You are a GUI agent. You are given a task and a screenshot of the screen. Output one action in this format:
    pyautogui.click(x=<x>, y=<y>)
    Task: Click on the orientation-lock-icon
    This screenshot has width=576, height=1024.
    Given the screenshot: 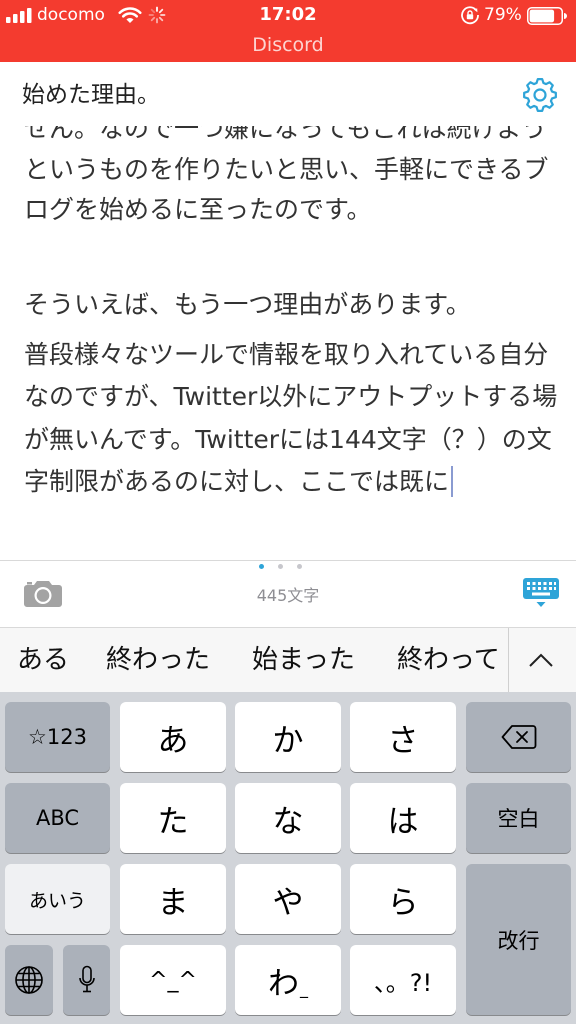 What is the action you would take?
    pyautogui.click(x=470, y=15)
    